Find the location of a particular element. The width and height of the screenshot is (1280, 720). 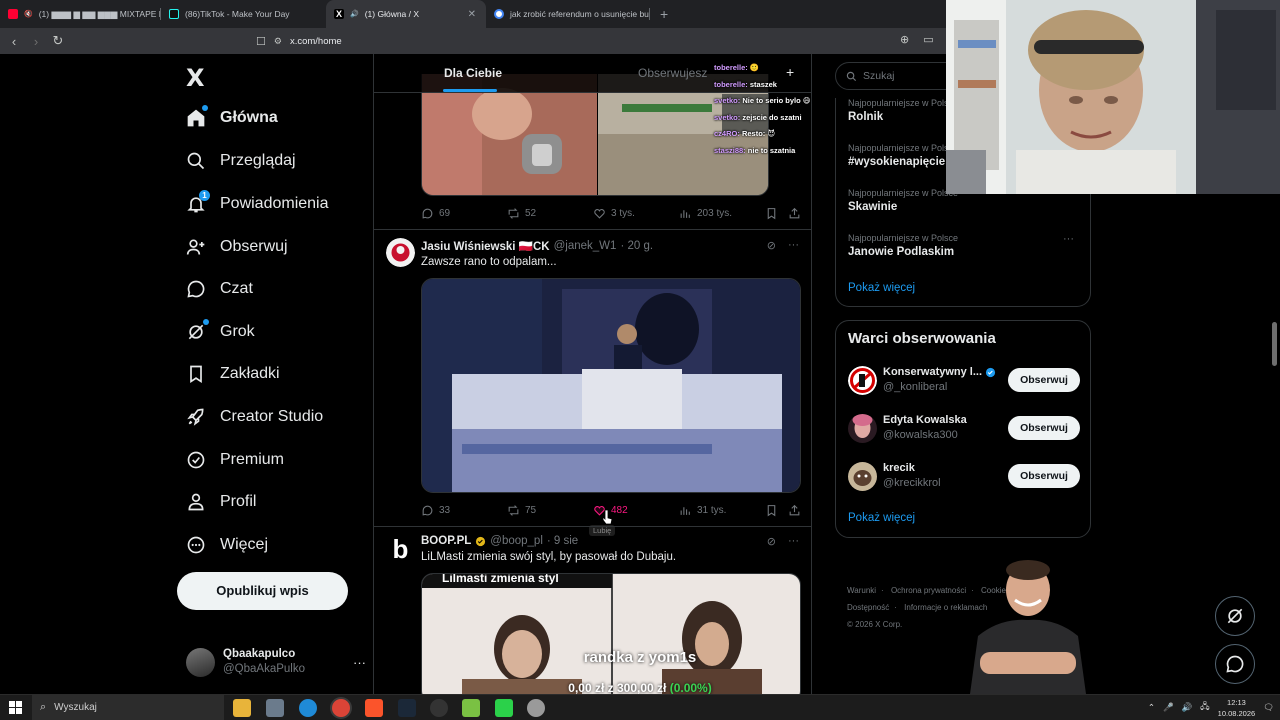

play-icon is located at coordinates (504, 708).